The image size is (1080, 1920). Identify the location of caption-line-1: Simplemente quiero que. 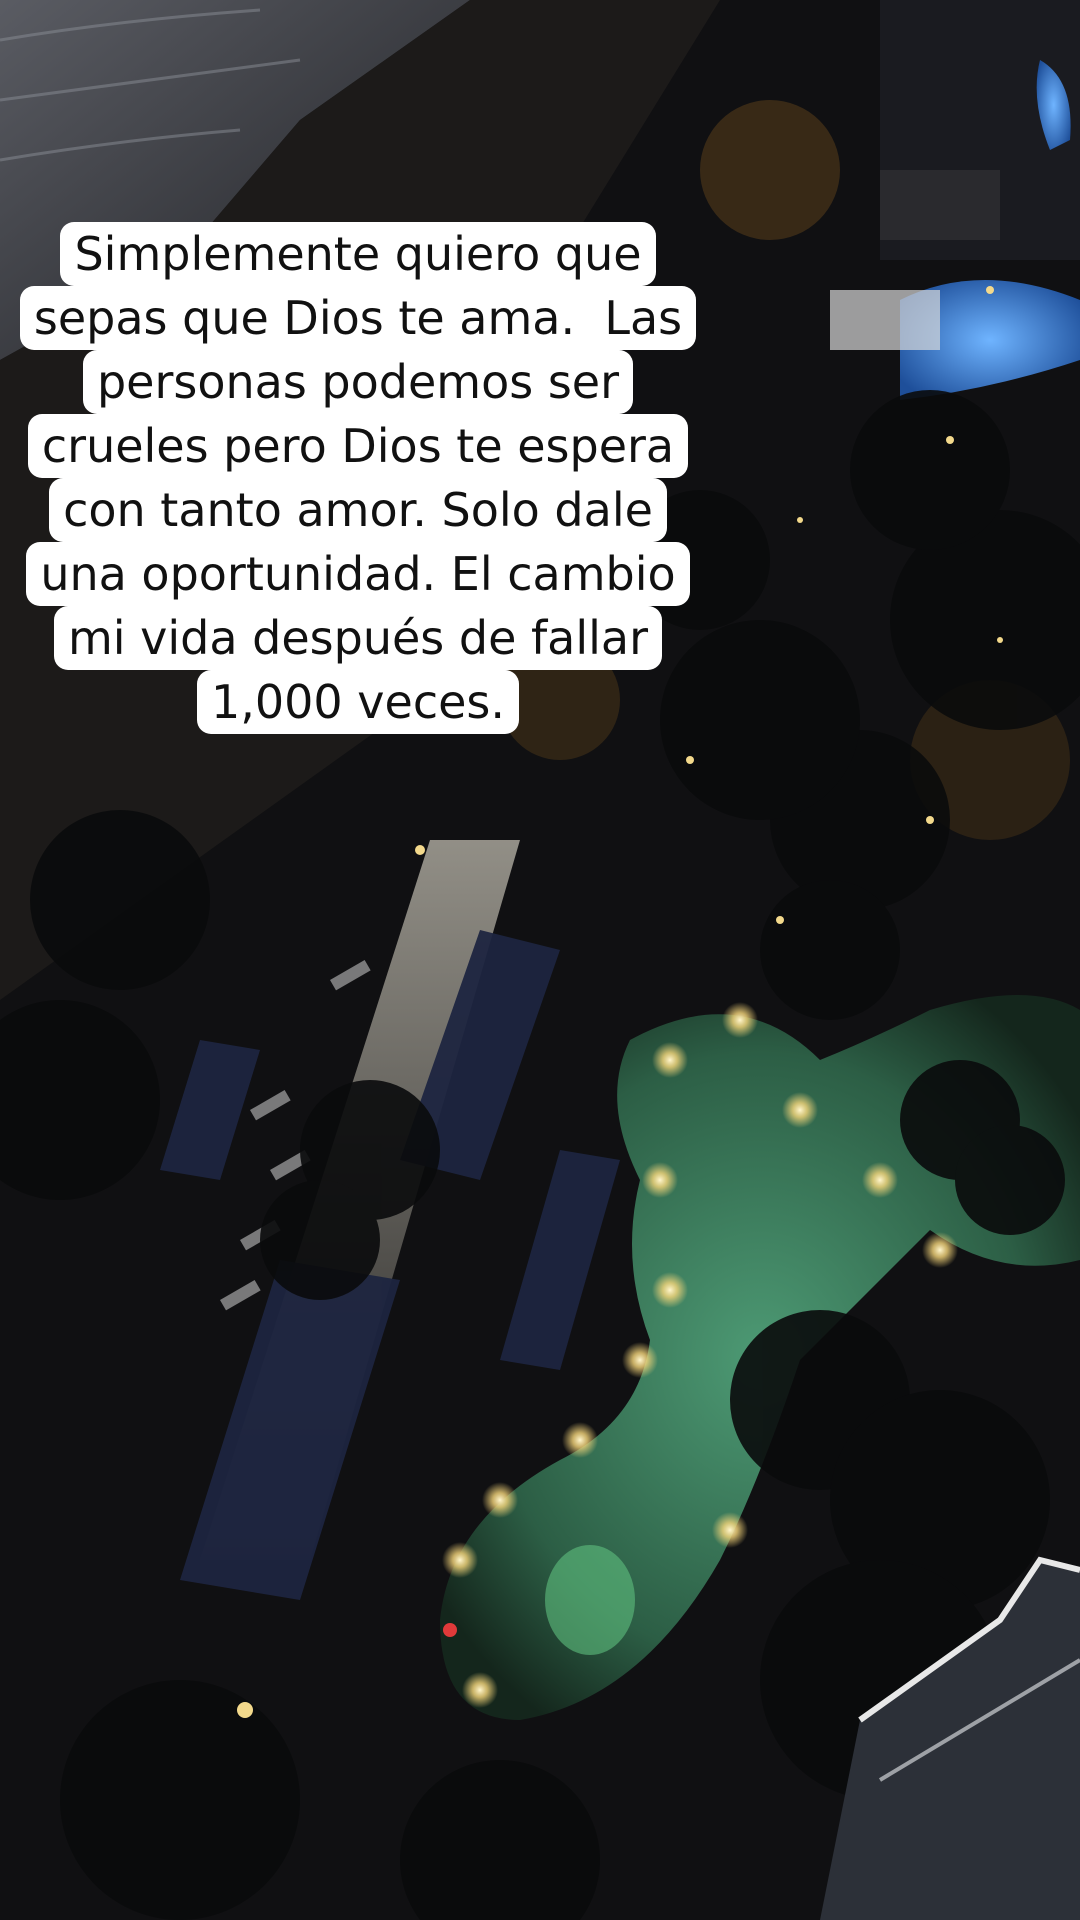
(358, 254).